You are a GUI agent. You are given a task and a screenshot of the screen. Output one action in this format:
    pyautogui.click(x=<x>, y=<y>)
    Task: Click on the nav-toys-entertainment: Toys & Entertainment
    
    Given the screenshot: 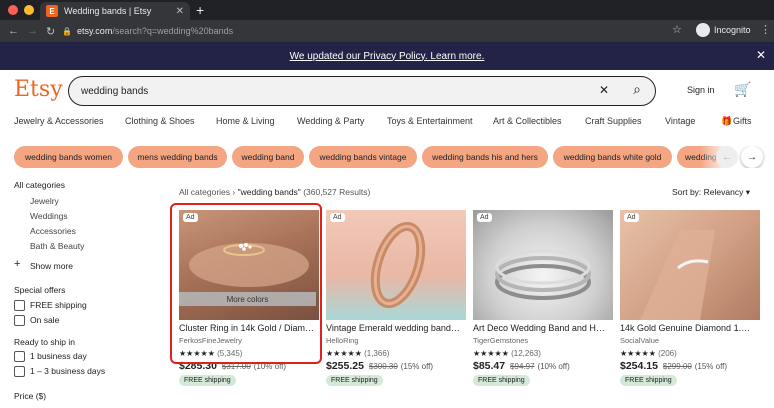 What is the action you would take?
    pyautogui.click(x=430, y=121)
    